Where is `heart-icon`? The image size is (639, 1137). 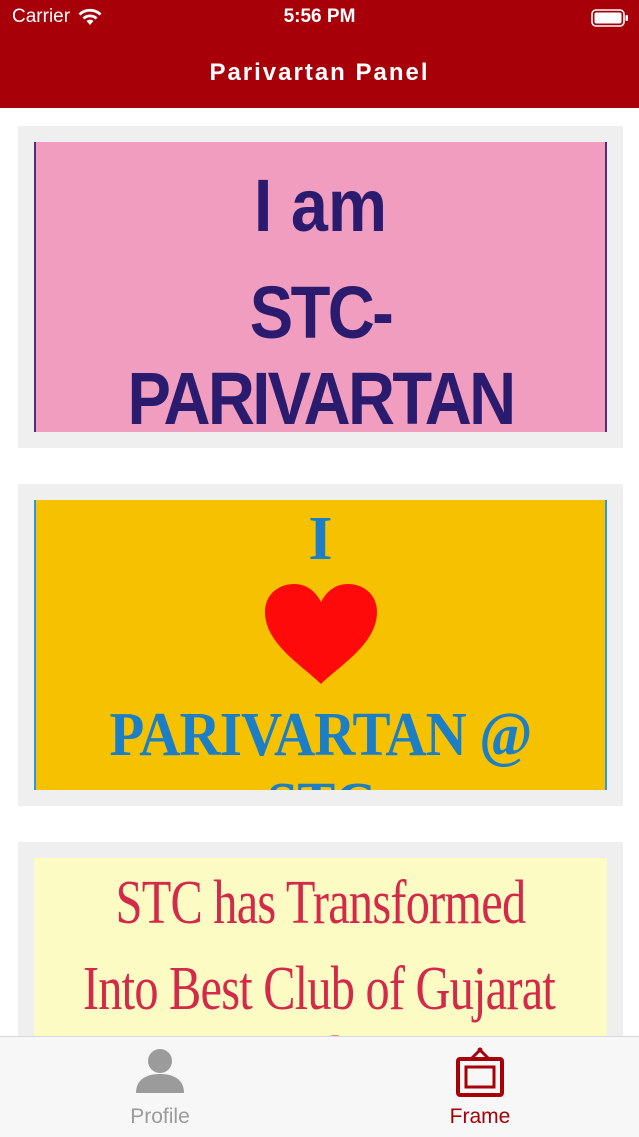 heart-icon is located at coordinates (321, 634).